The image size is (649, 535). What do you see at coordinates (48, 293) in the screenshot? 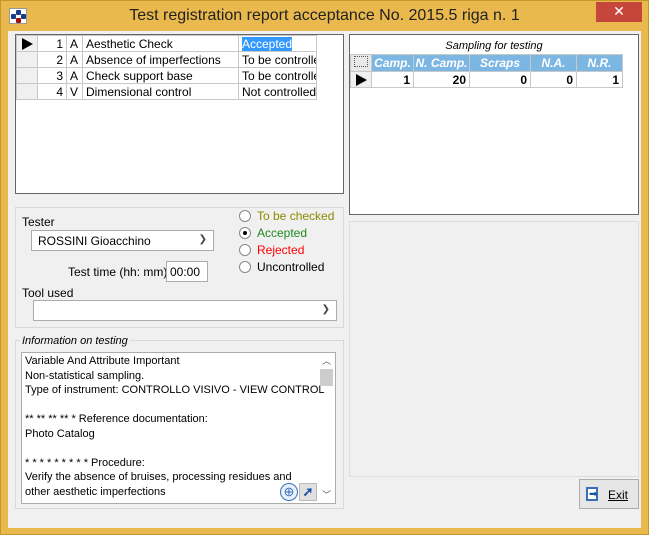
I see `tool-used-label: Tool used` at bounding box center [48, 293].